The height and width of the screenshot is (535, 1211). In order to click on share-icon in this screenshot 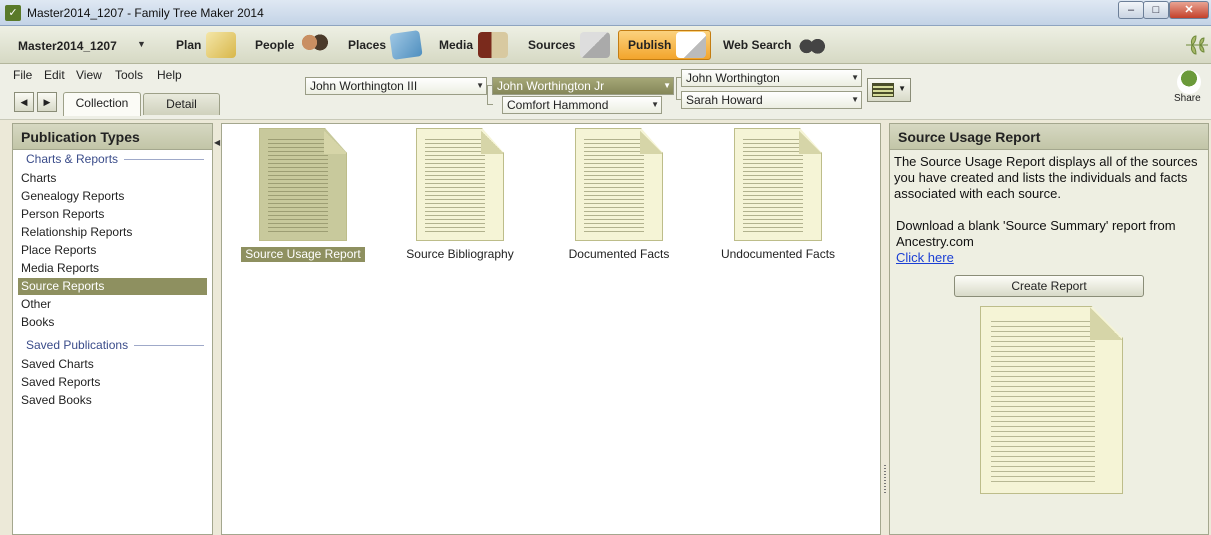, I will do `click(1189, 82)`.